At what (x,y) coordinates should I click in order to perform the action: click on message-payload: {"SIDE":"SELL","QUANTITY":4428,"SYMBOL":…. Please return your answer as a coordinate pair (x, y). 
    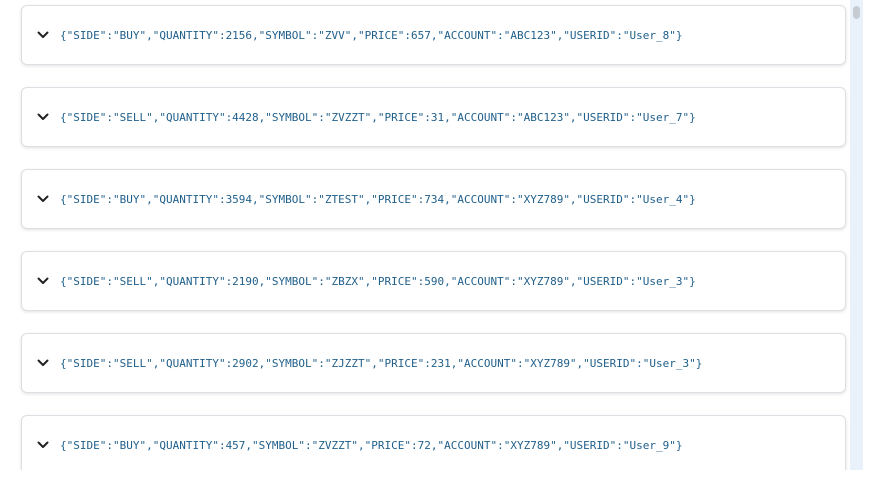
    Looking at the image, I should click on (378, 117).